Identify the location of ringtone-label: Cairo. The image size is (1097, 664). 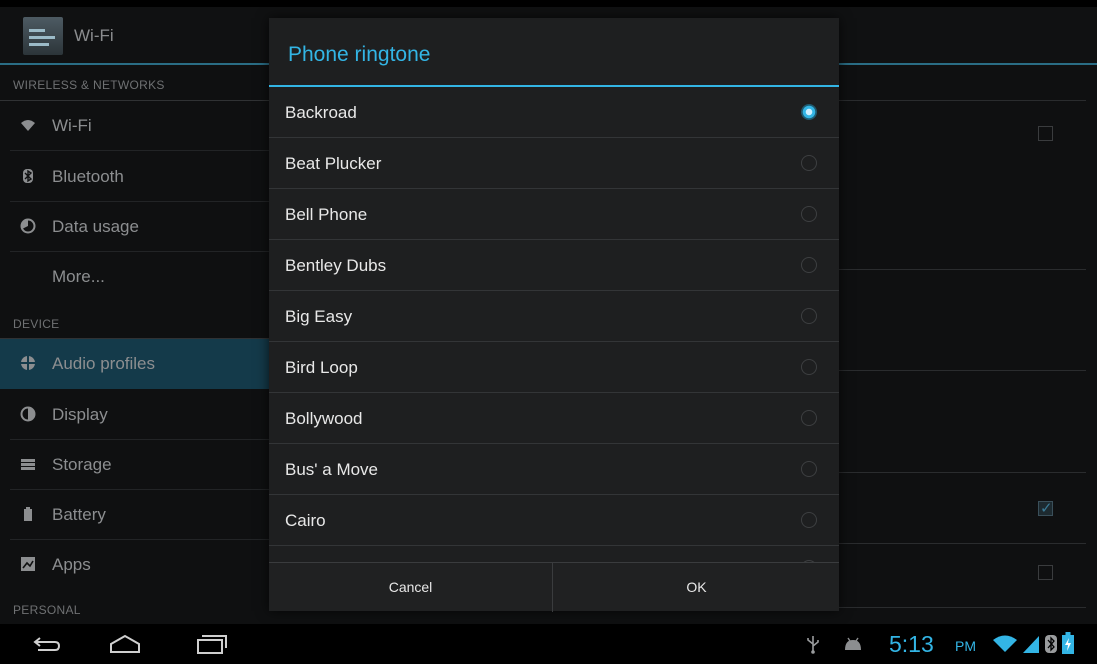
(305, 520).